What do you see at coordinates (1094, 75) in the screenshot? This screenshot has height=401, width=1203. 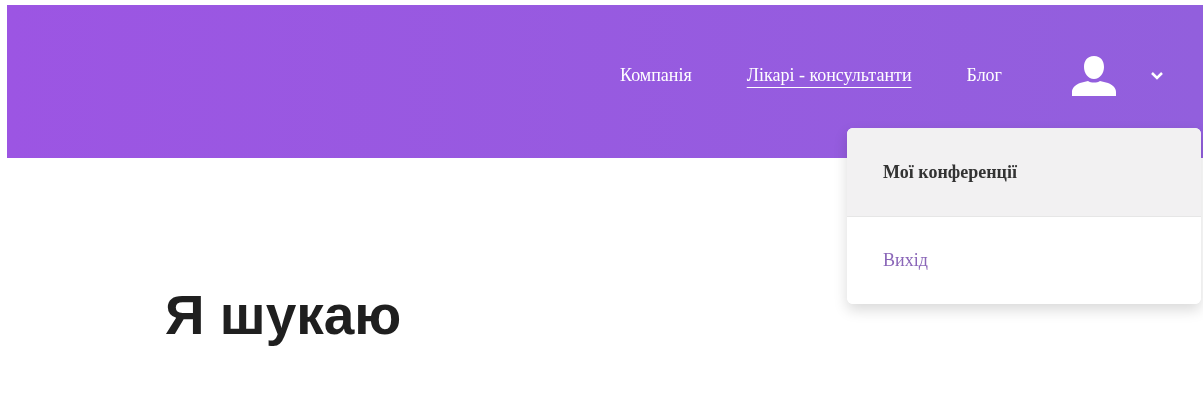 I see `user-icon` at bounding box center [1094, 75].